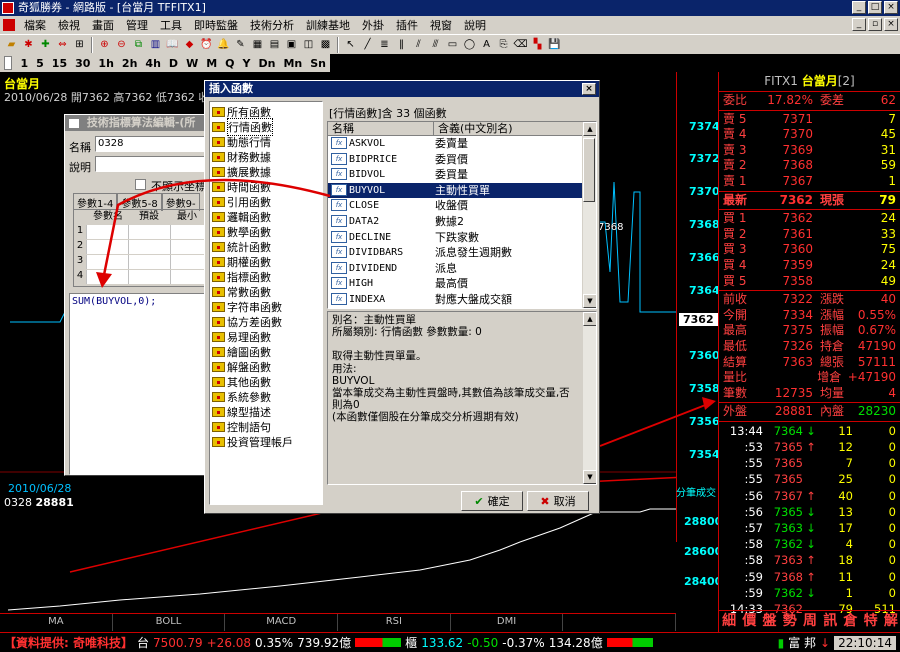 This screenshot has height=652, width=900. I want to click on quote-tab: 訊, so click(830, 620).